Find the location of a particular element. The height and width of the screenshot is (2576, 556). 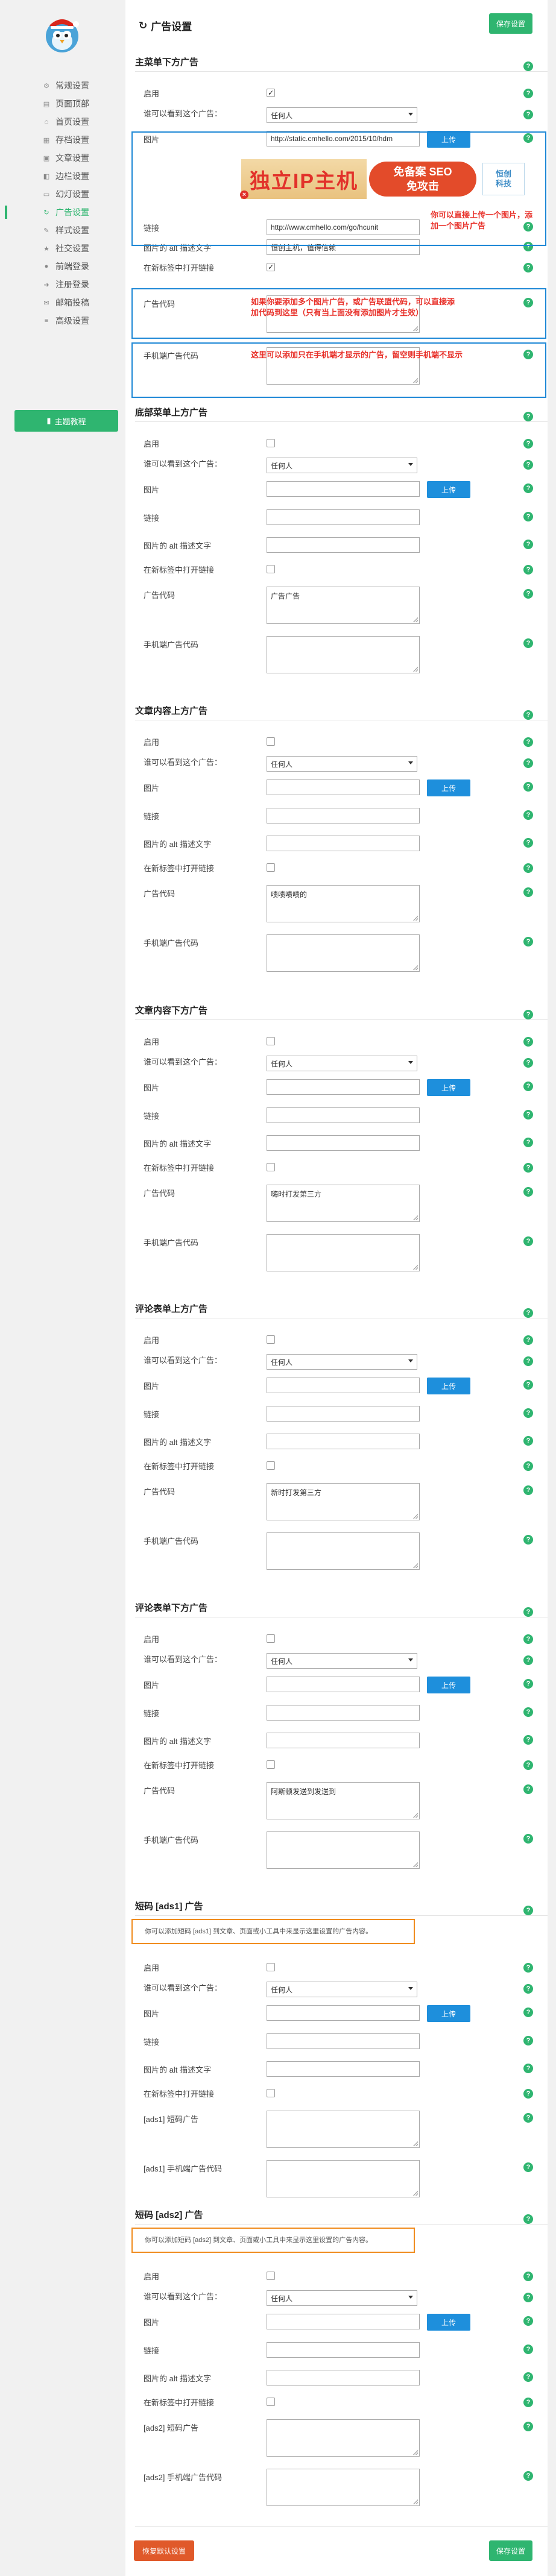

sidebar-item-header: ▤ 页面顶部 is located at coordinates (62, 104).